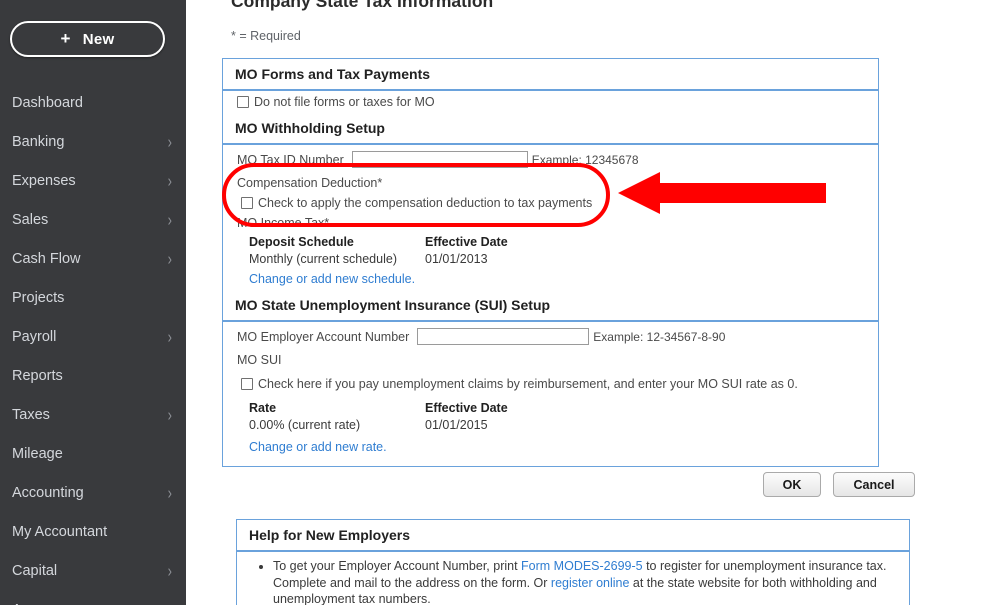  What do you see at coordinates (31, 414) in the screenshot?
I see `sidebar-item-label: Taxes` at bounding box center [31, 414].